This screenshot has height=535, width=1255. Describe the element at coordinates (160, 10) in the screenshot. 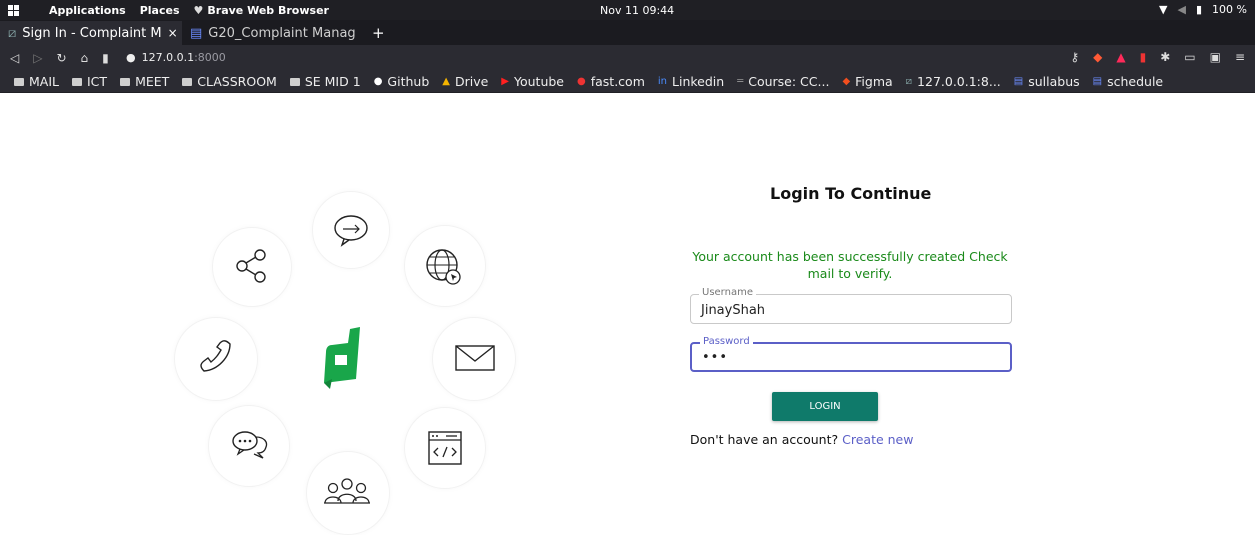

I see `places-menu: Places` at that location.